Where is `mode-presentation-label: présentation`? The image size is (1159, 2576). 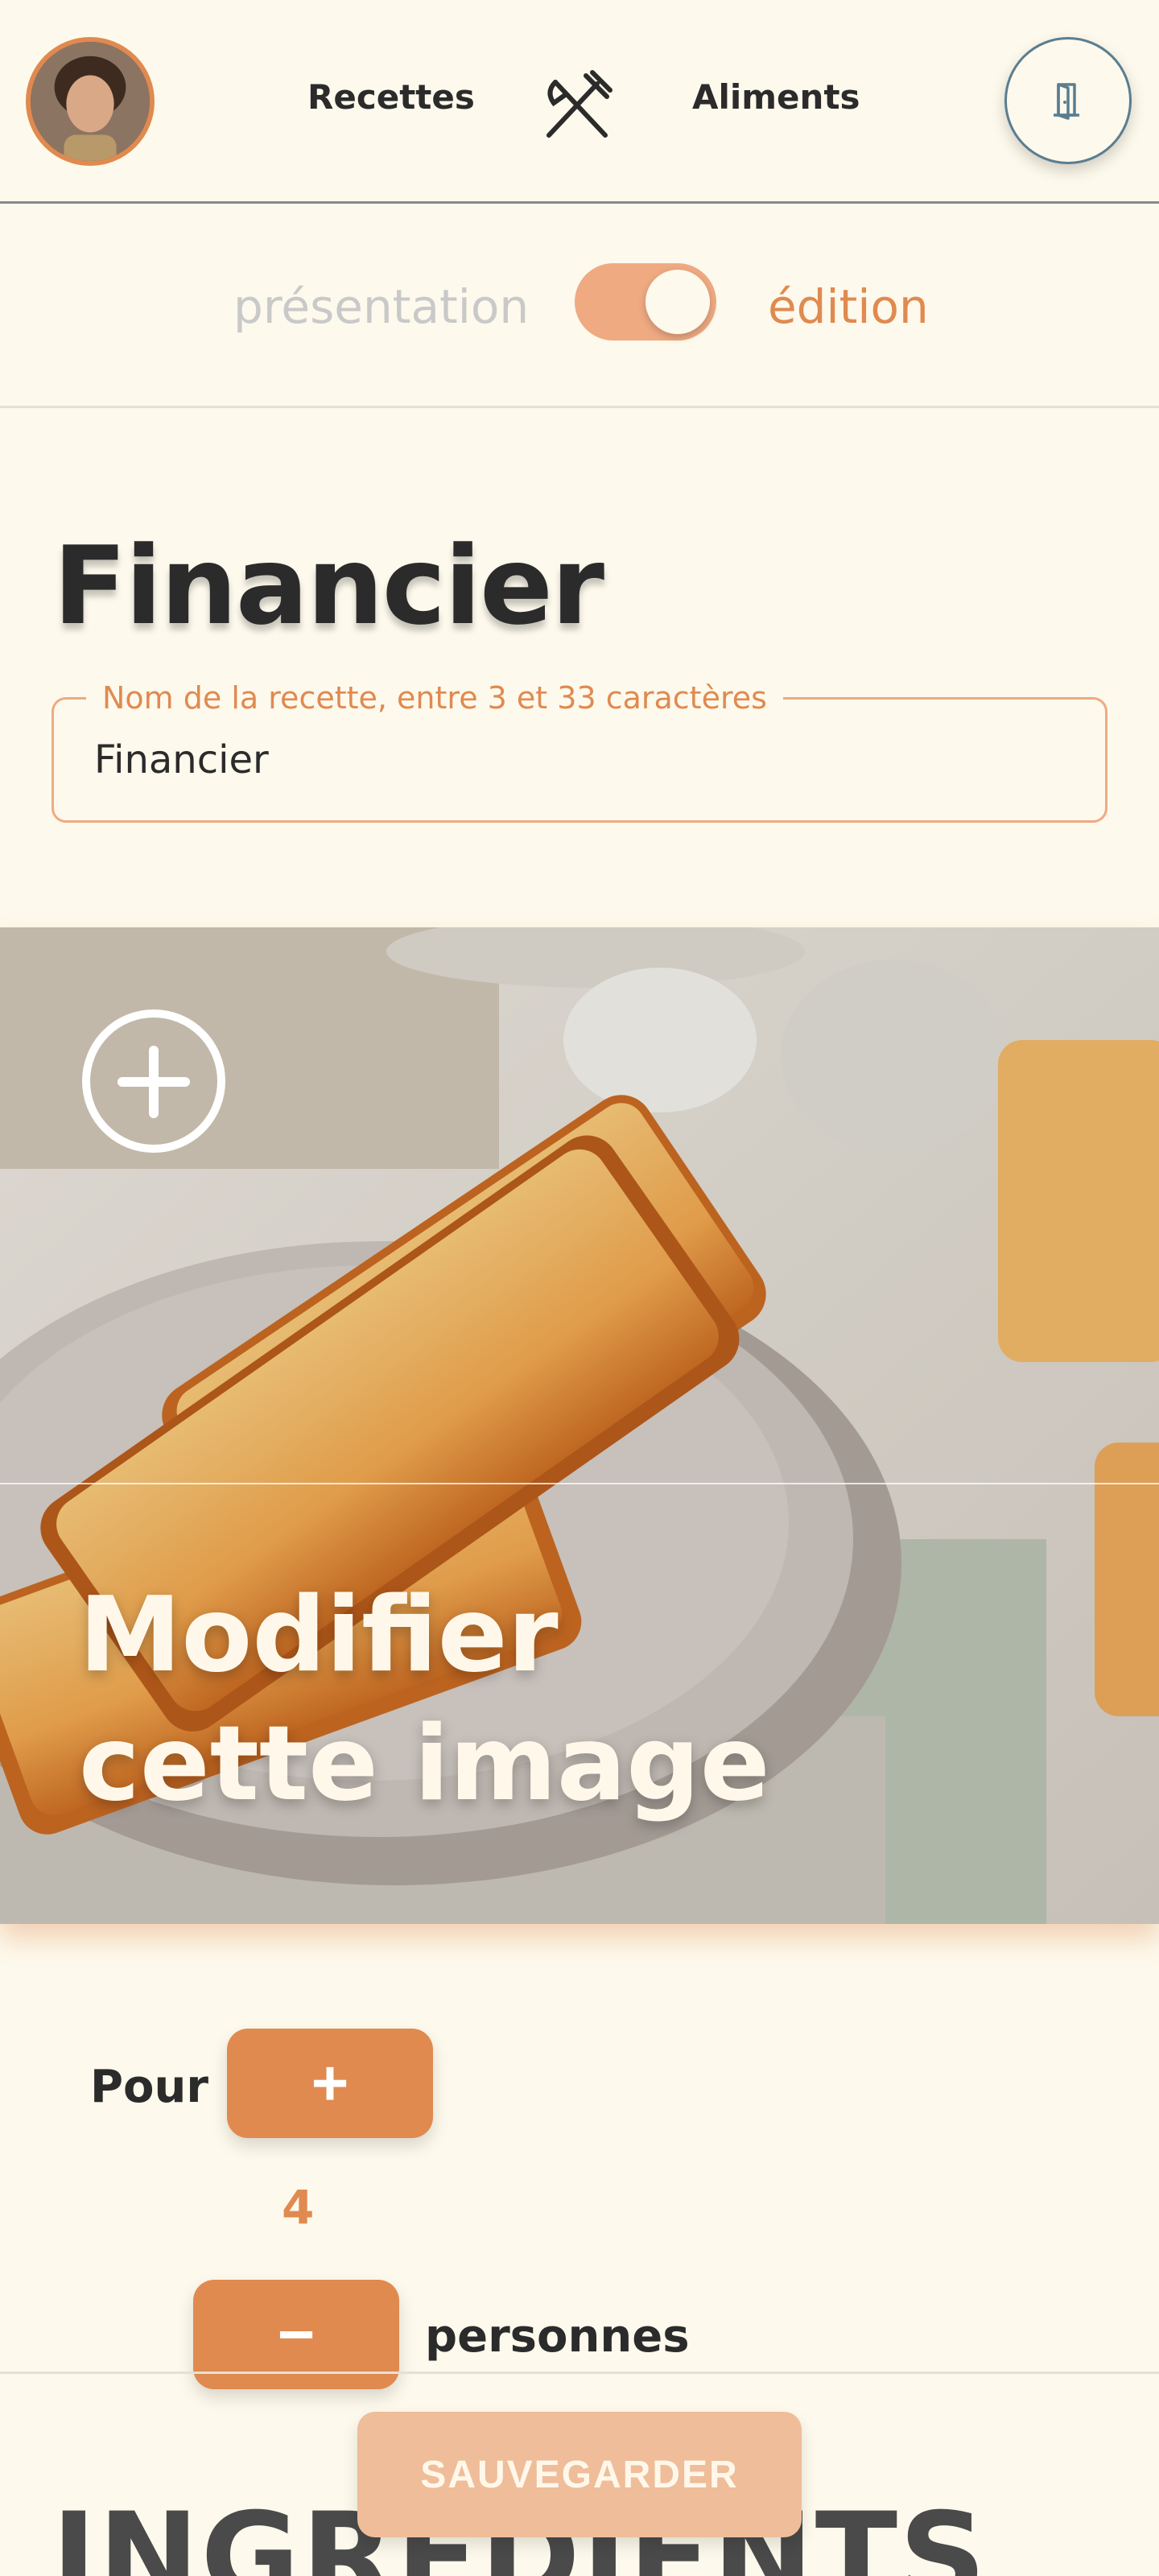
mode-presentation-label: présentation is located at coordinates (381, 306).